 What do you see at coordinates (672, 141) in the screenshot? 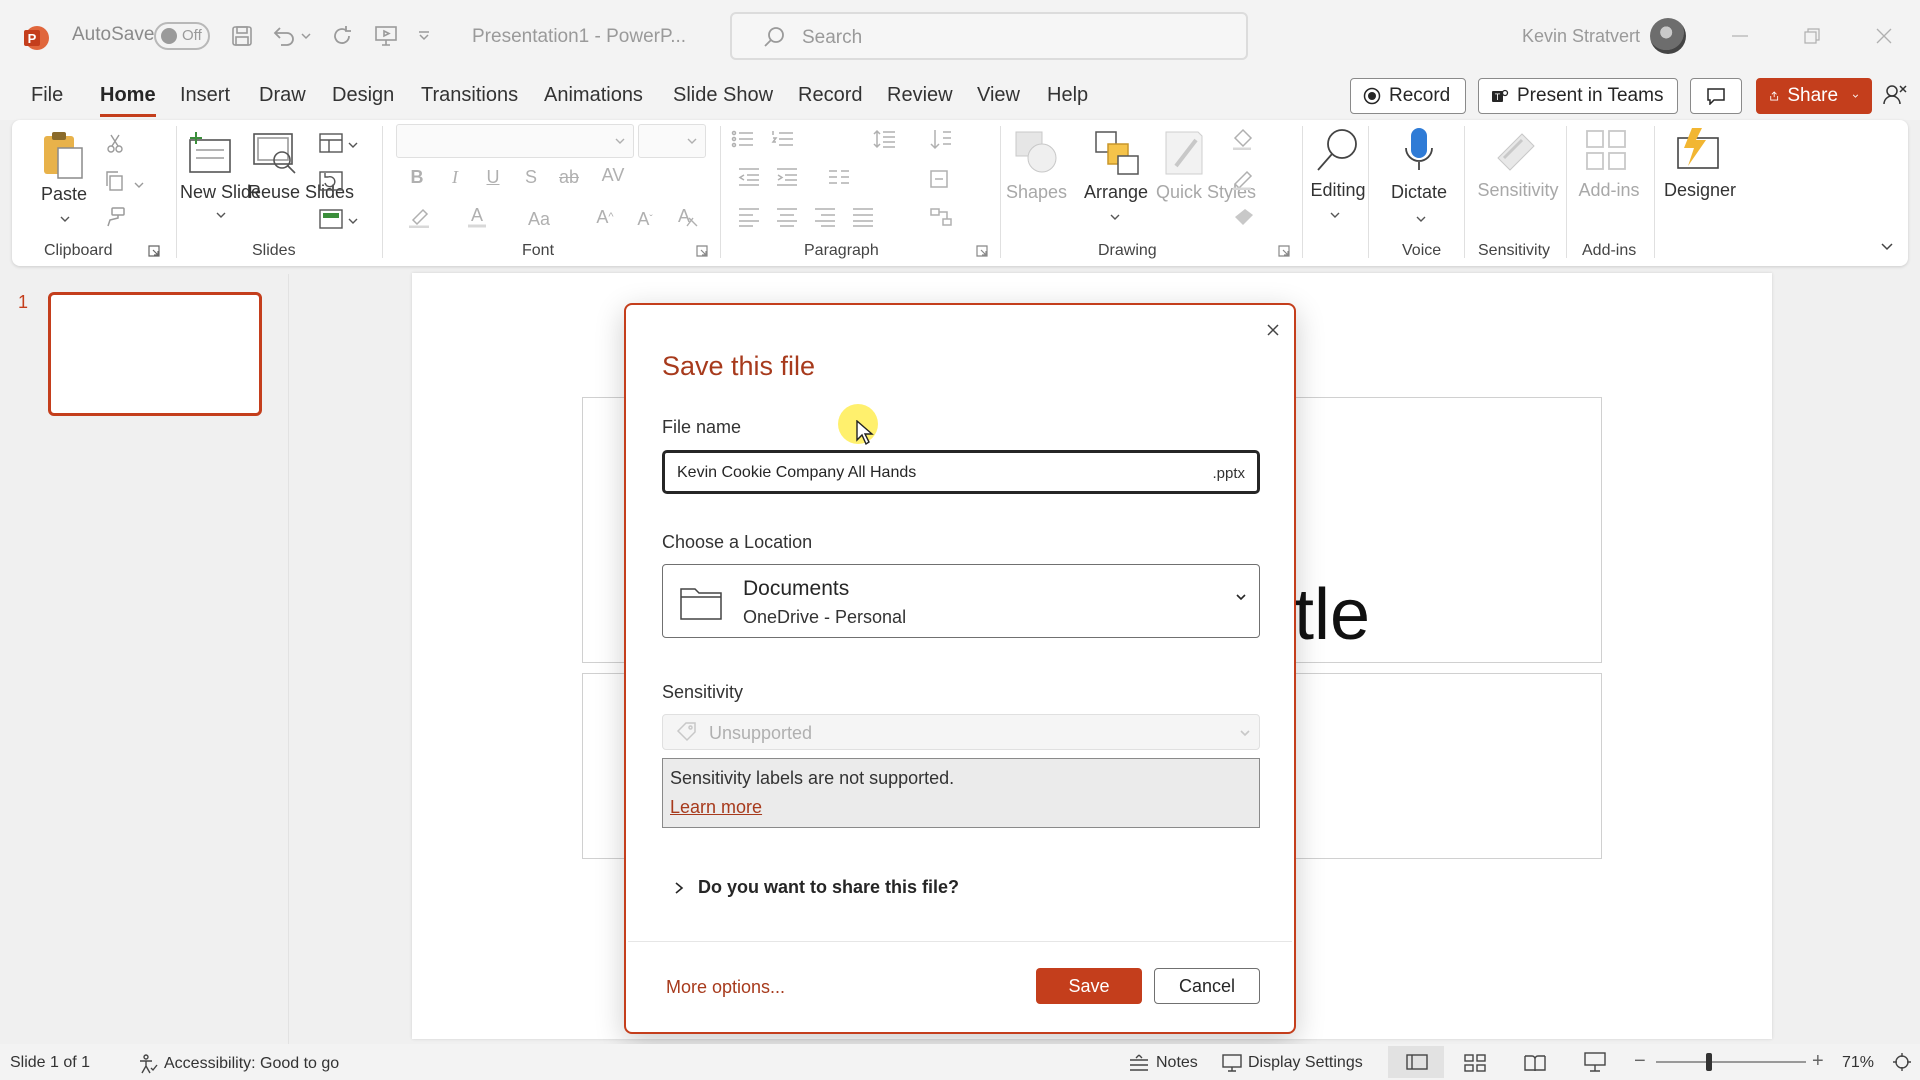
I see `font-size-select` at bounding box center [672, 141].